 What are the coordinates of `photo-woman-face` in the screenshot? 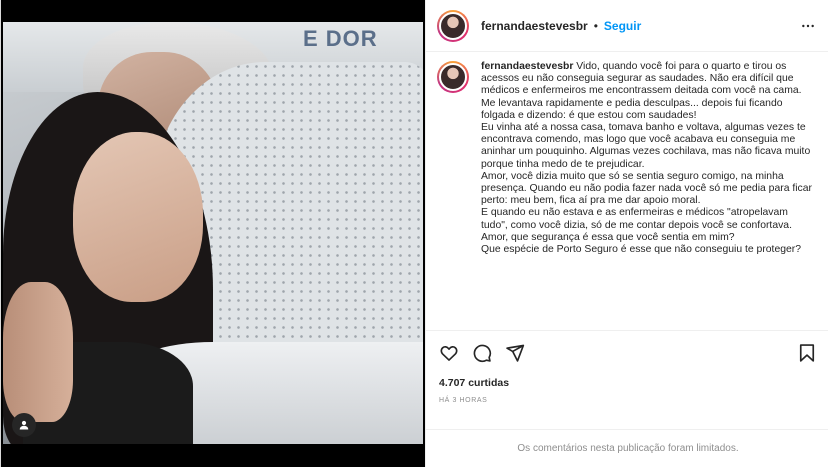 It's located at (138, 217).